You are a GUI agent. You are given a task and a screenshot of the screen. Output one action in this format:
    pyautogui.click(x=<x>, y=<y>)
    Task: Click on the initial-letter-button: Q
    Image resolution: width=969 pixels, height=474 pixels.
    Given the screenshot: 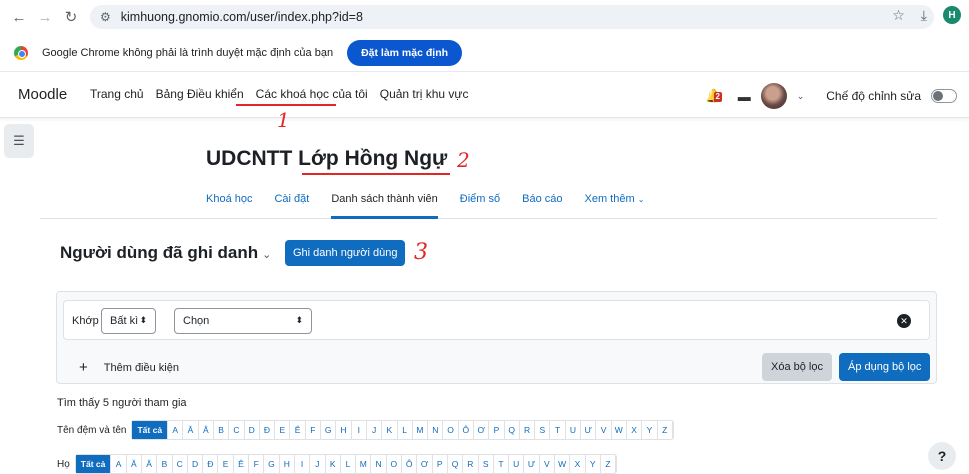 What is the action you would take?
    pyautogui.click(x=512, y=430)
    